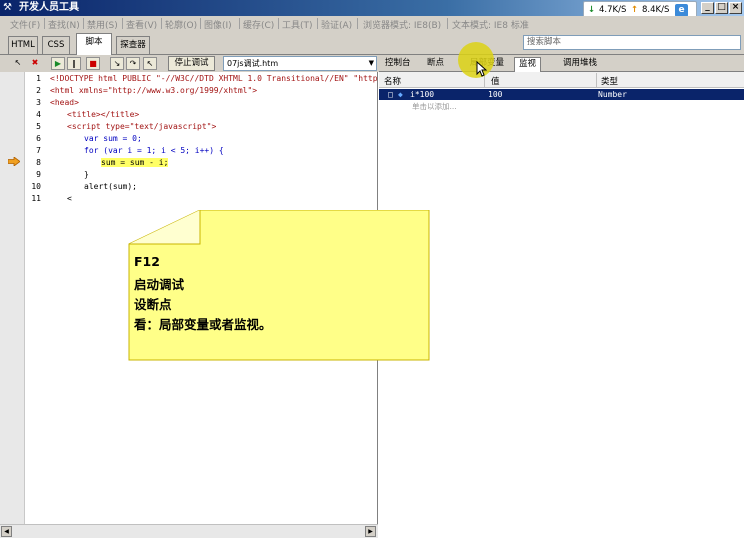 The image size is (744, 538). Describe the element at coordinates (481, 69) in the screenshot. I see `mouse-pointer-icon` at that location.